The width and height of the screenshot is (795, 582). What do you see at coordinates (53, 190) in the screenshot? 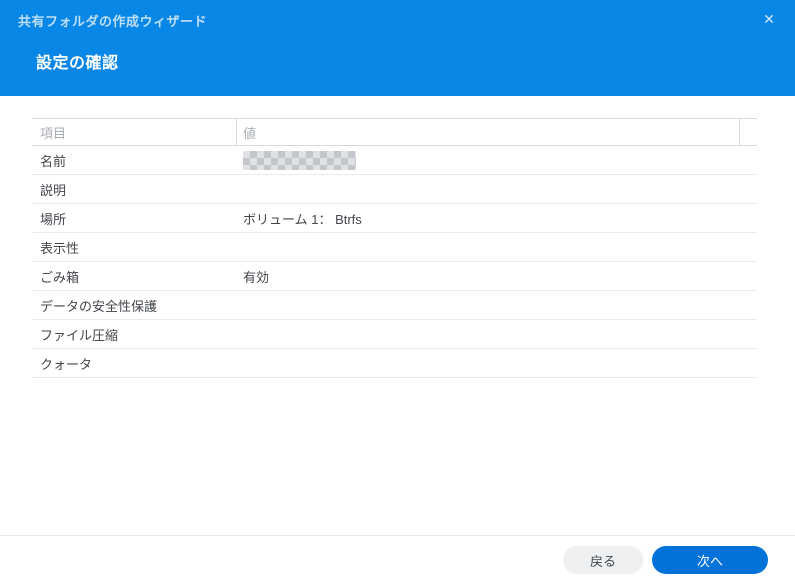
I see `row-label: 説明` at bounding box center [53, 190].